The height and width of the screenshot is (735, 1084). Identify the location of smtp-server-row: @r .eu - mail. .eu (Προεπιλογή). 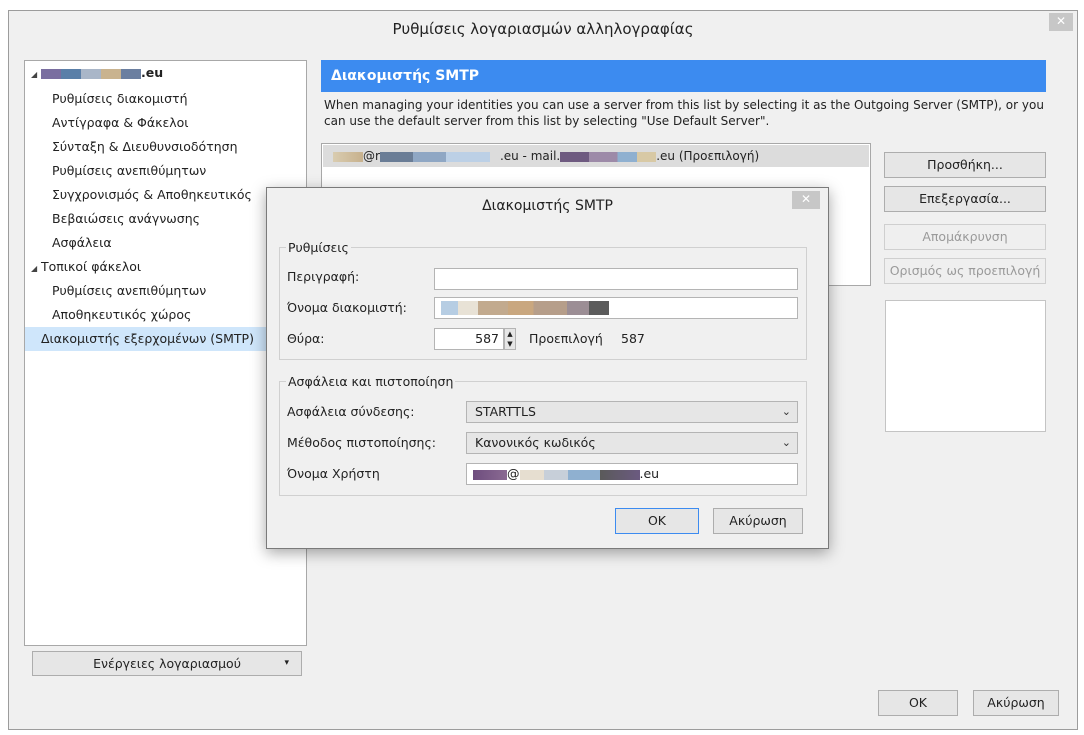
(596, 156).